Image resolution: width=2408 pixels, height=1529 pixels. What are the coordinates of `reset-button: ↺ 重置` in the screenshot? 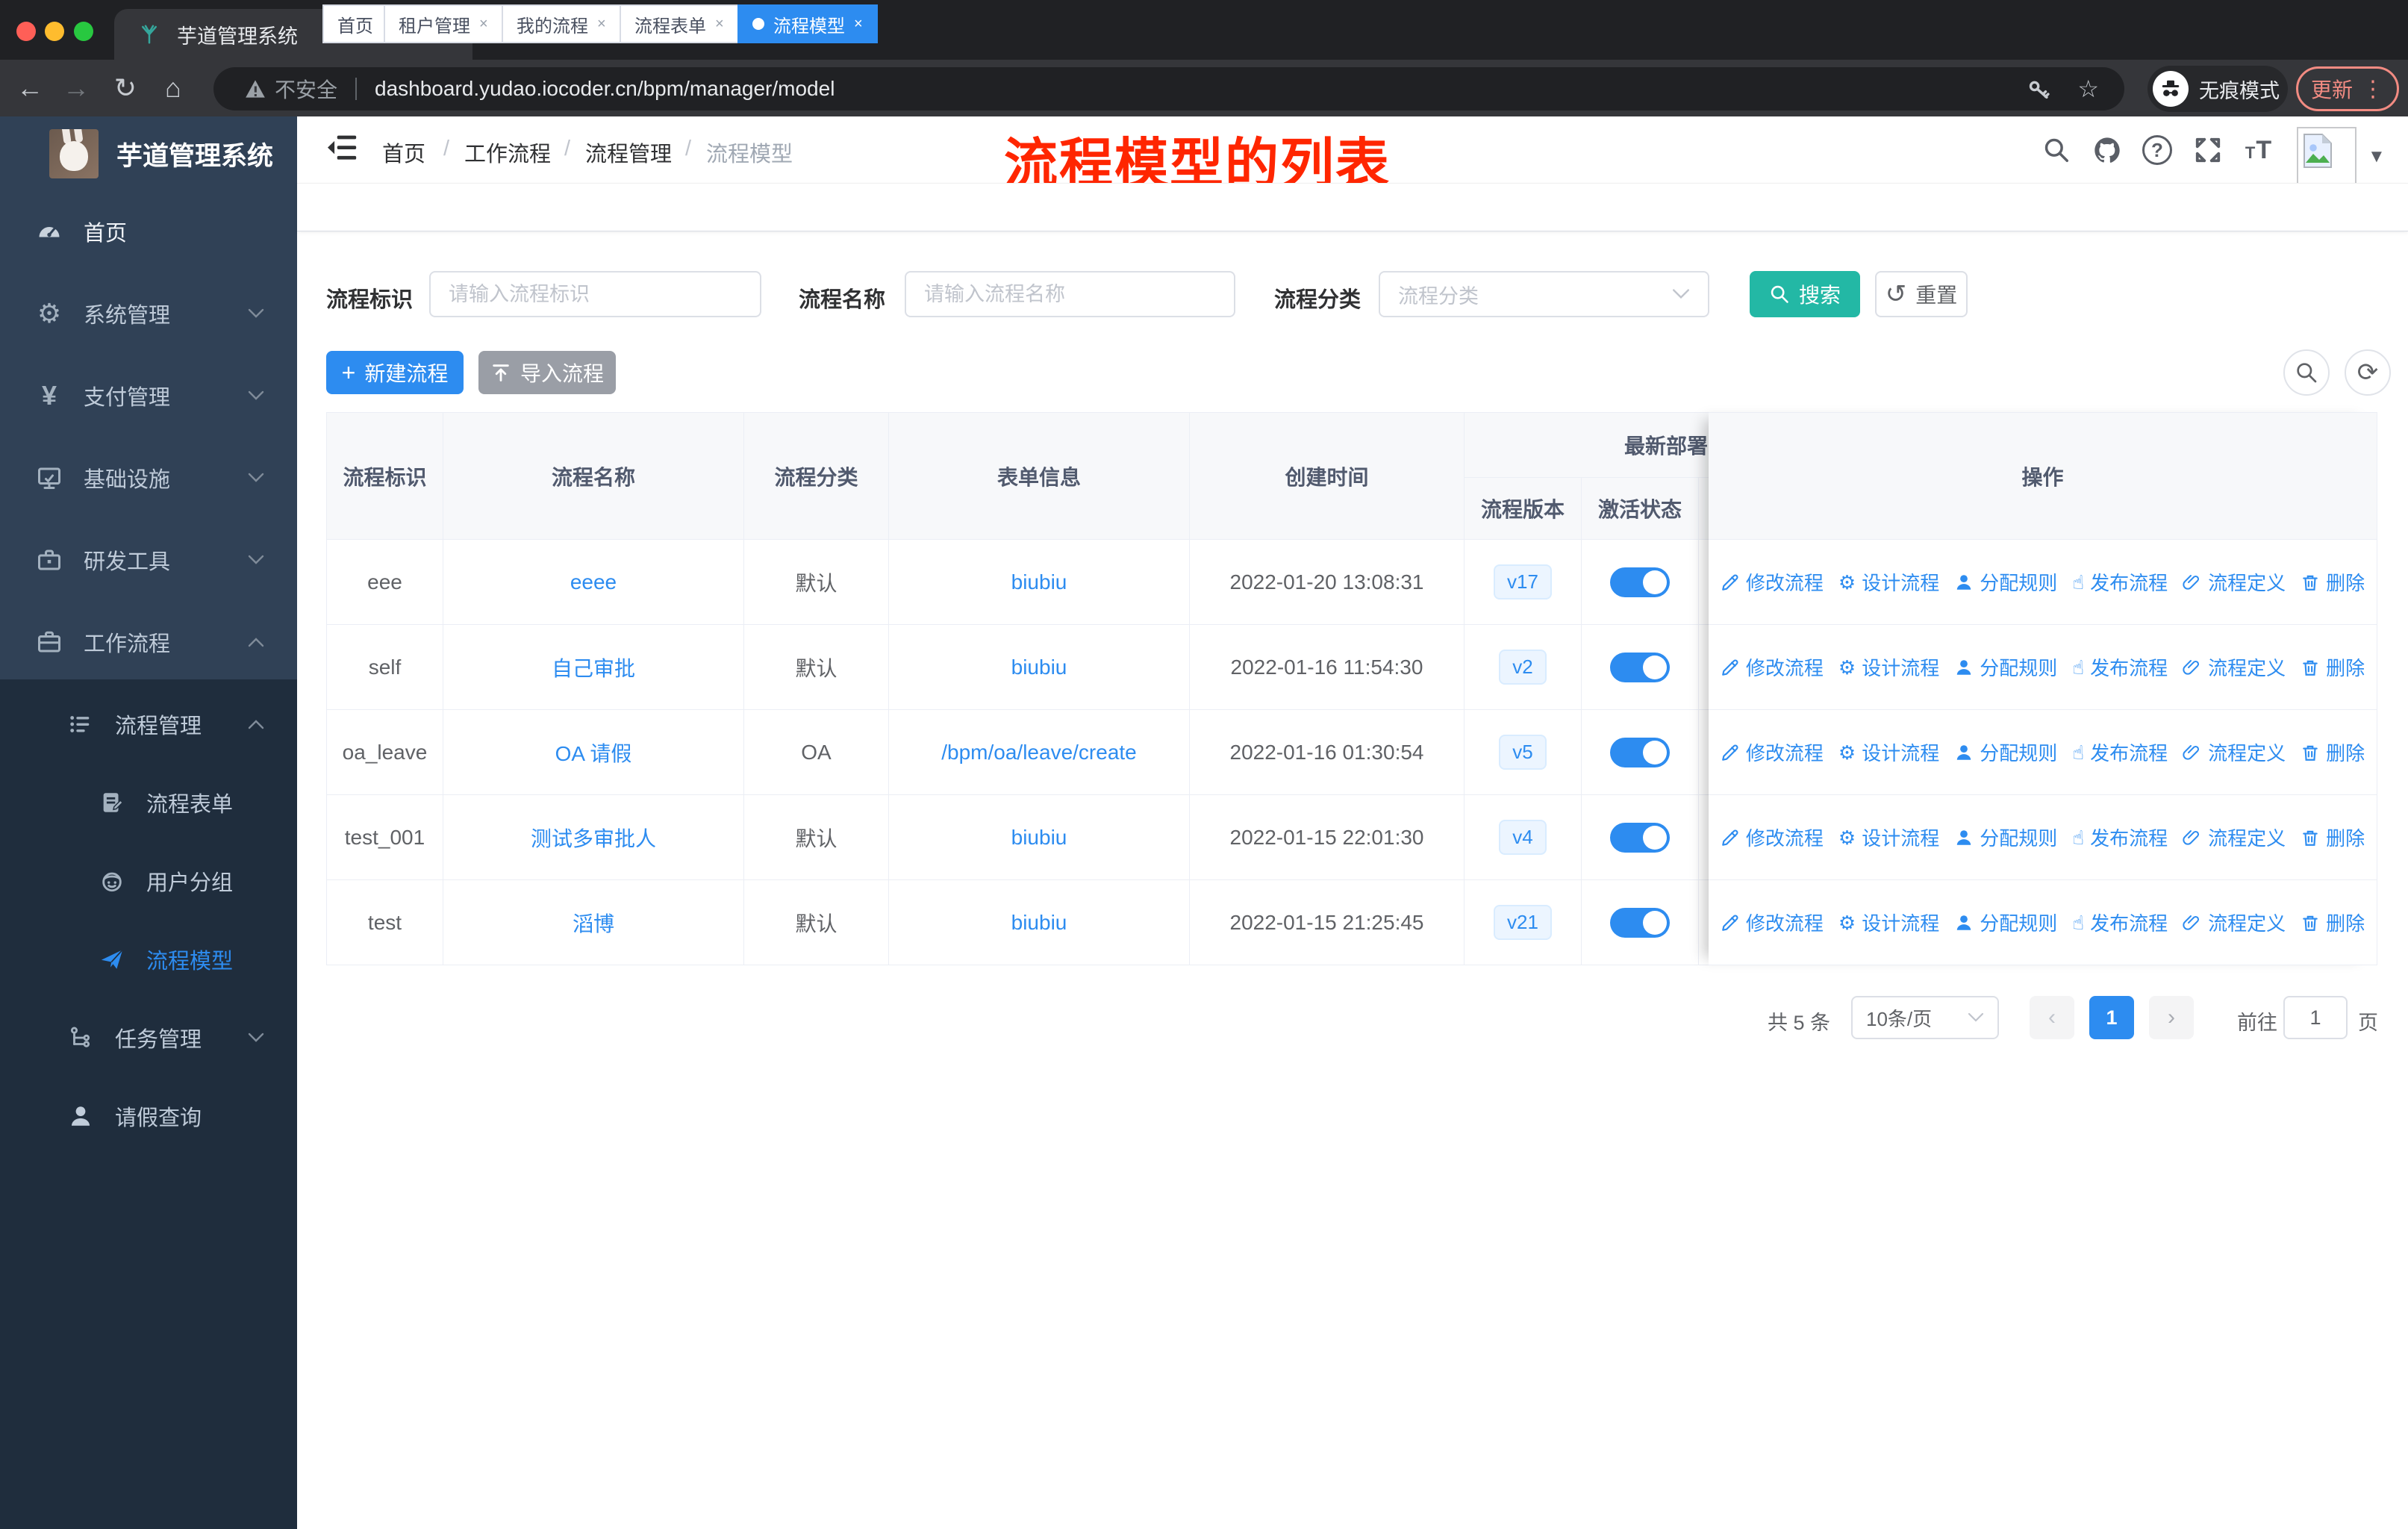 It's located at (1921, 294).